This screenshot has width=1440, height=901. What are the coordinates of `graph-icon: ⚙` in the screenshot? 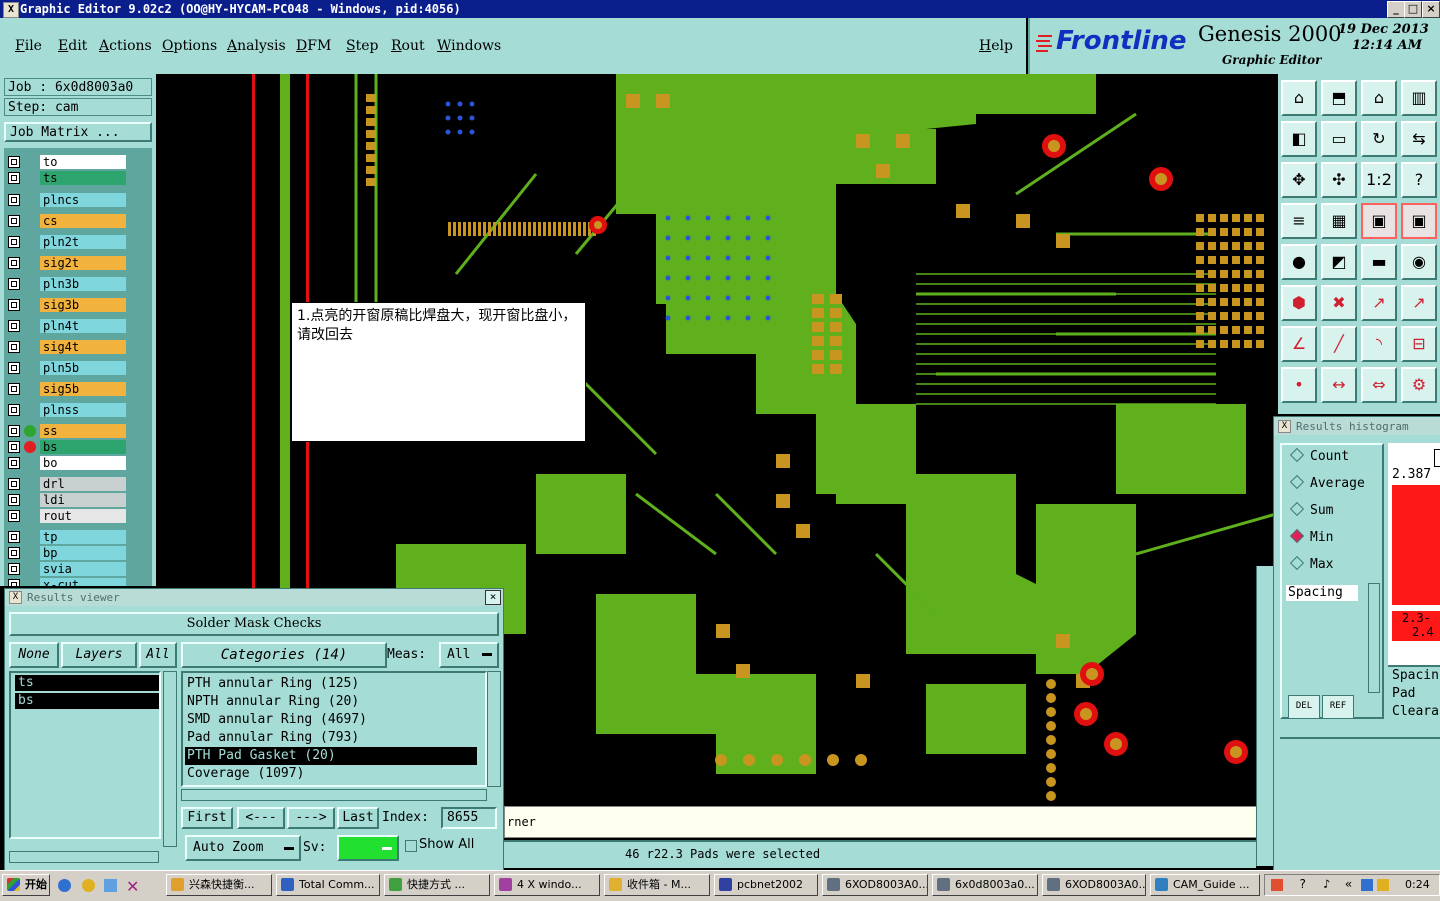 It's located at (1419, 385).